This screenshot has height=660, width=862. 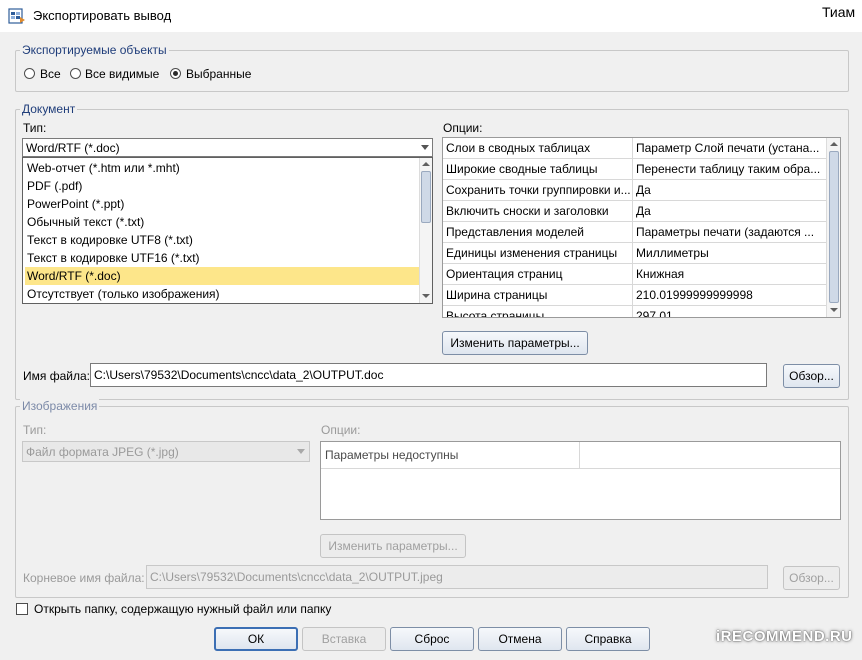 What do you see at coordinates (580, 480) in the screenshot?
I see `img-options-grid: Параметры недоступны` at bounding box center [580, 480].